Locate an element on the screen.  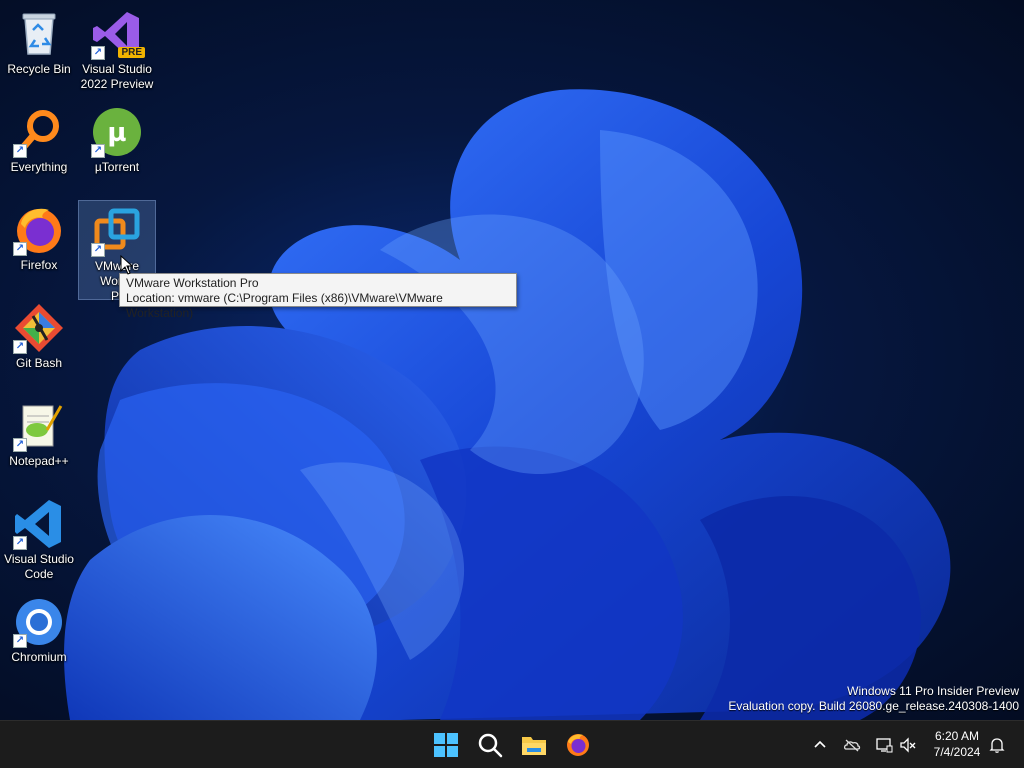
git-bash-icon: ↗ is located at coordinates (39, 328).